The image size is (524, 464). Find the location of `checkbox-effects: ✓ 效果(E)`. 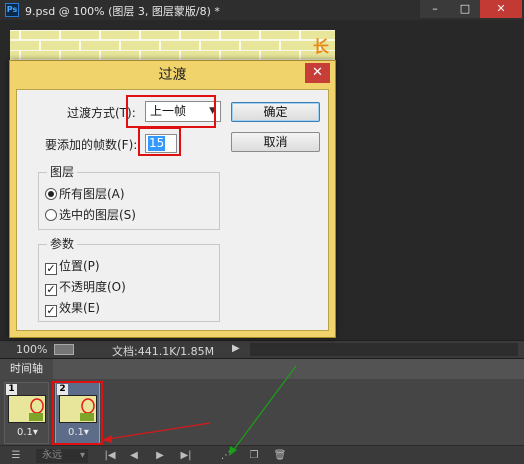

checkbox-effects: ✓ 效果(E) is located at coordinates (72, 309).